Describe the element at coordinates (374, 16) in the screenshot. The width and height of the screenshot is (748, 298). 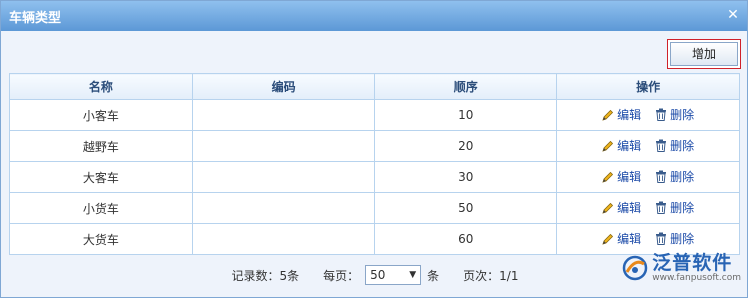
I see `dialog-titlebar: 车辆类型 ✕` at that location.